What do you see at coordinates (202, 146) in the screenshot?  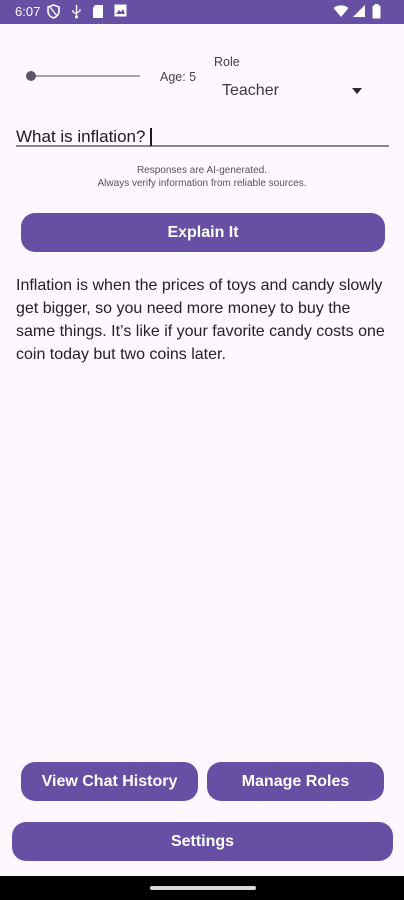 I see `input-underline` at bounding box center [202, 146].